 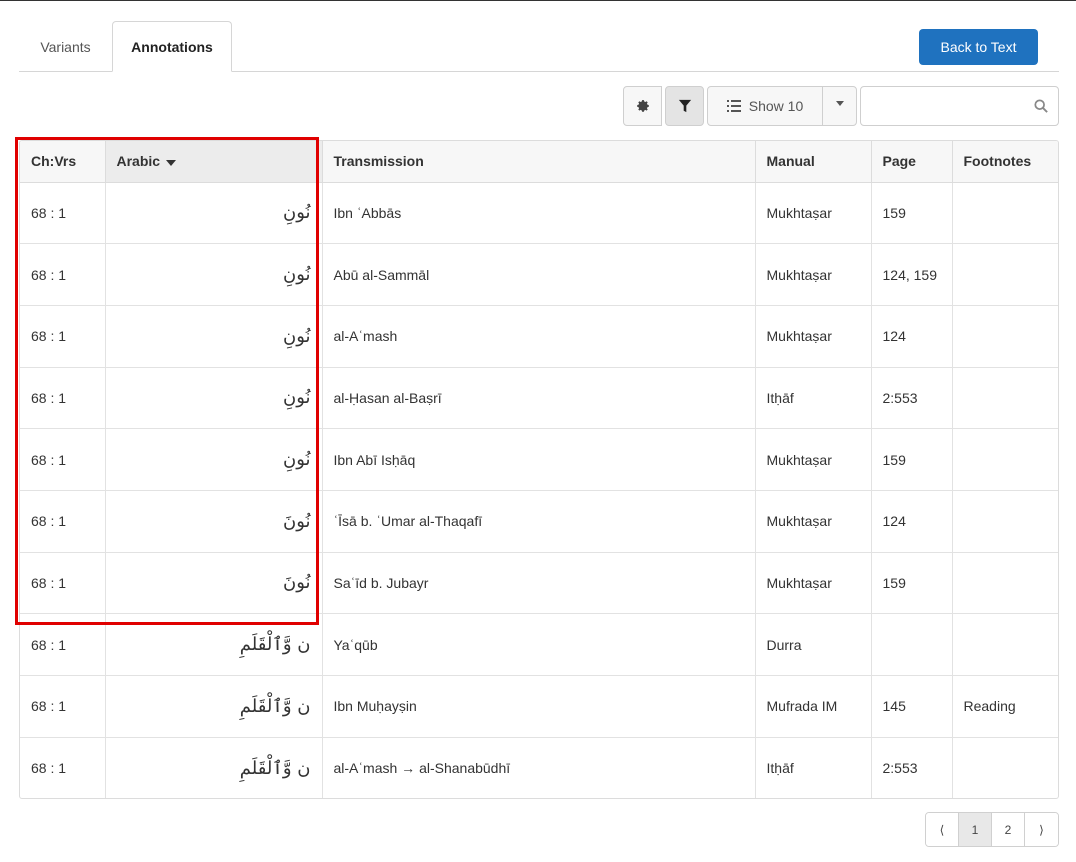 What do you see at coordinates (1041, 106) in the screenshot?
I see `search-icon` at bounding box center [1041, 106].